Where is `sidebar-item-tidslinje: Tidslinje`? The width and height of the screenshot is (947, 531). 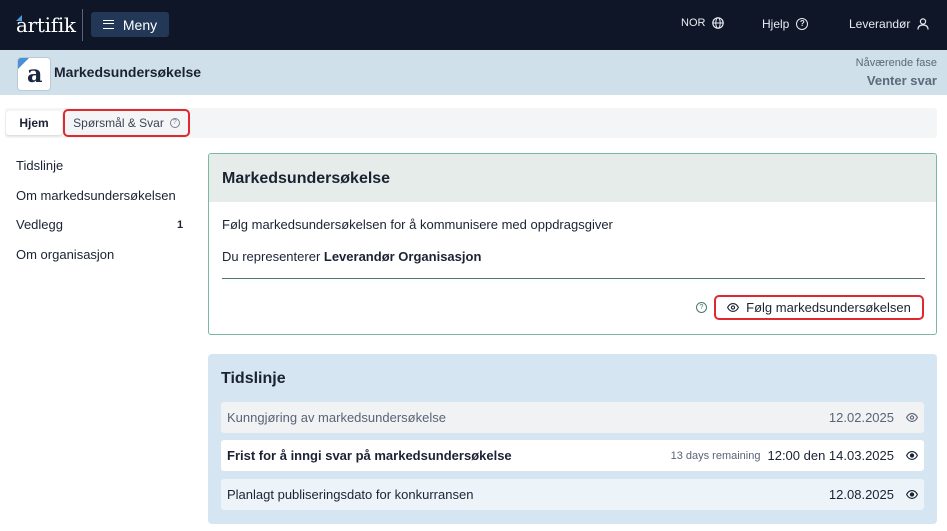 sidebar-item-tidslinje: Tidslinje is located at coordinates (39, 165).